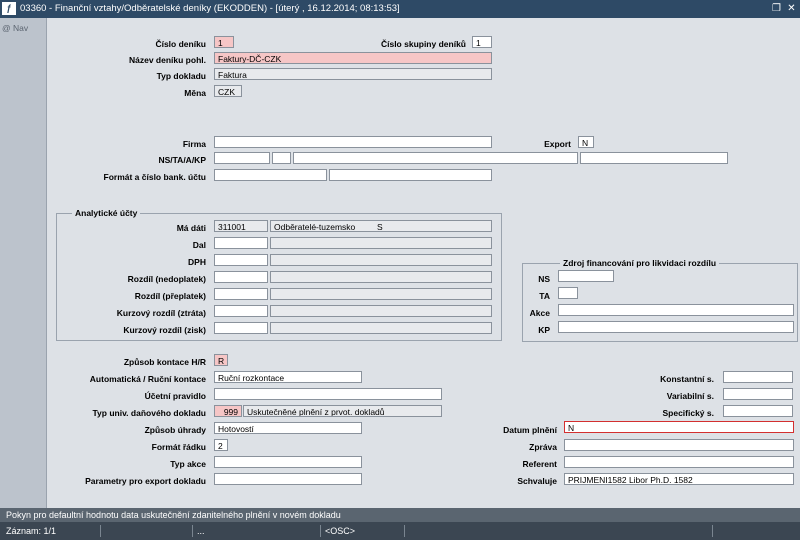  Describe the element at coordinates (197, 262) in the screenshot. I see `dph-label: DPH` at that location.